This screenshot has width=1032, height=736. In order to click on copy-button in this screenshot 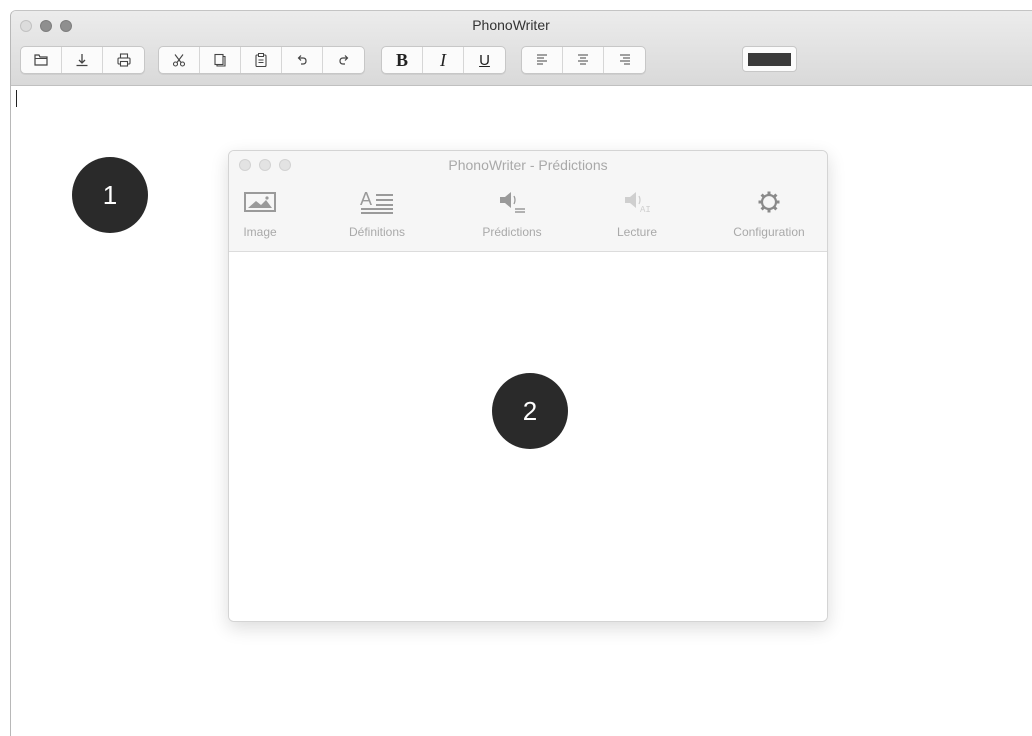, I will do `click(220, 60)`.